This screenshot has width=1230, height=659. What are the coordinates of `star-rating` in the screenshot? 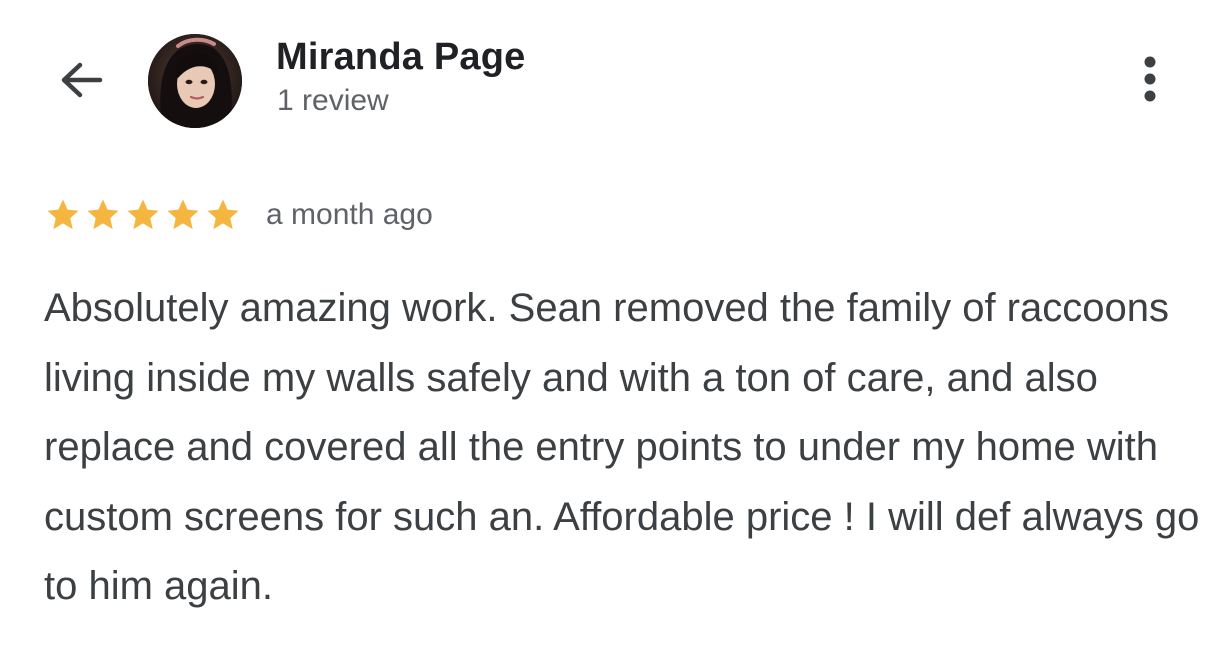 It's located at (143, 215).